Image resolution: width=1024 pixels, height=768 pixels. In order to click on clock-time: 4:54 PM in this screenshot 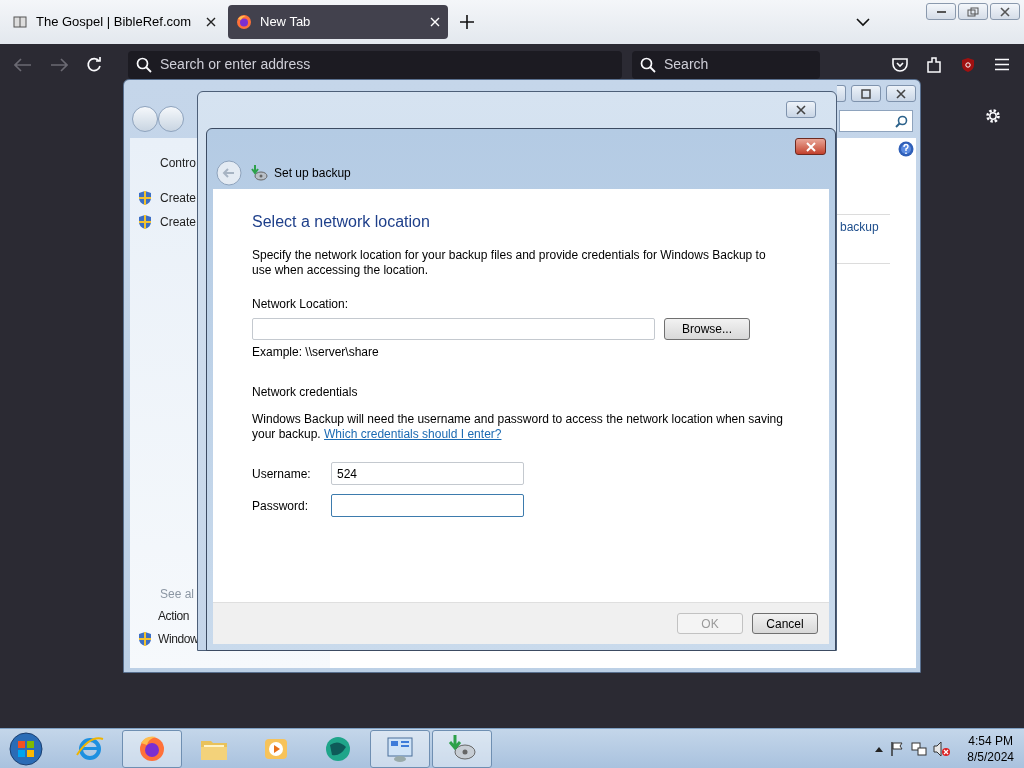, I will do `click(990, 740)`.